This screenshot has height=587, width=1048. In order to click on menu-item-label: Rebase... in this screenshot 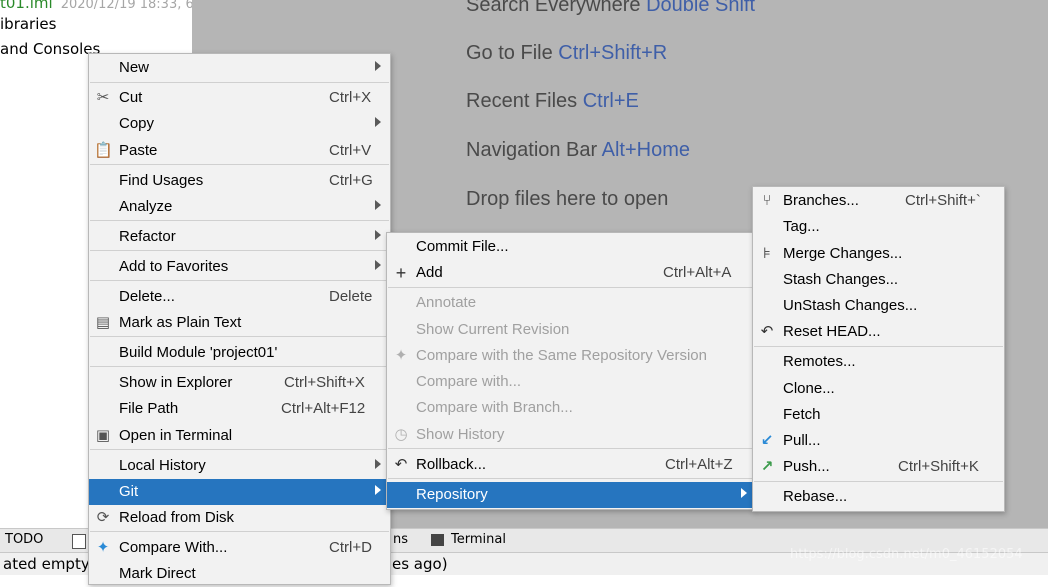, I will do `click(815, 496)`.